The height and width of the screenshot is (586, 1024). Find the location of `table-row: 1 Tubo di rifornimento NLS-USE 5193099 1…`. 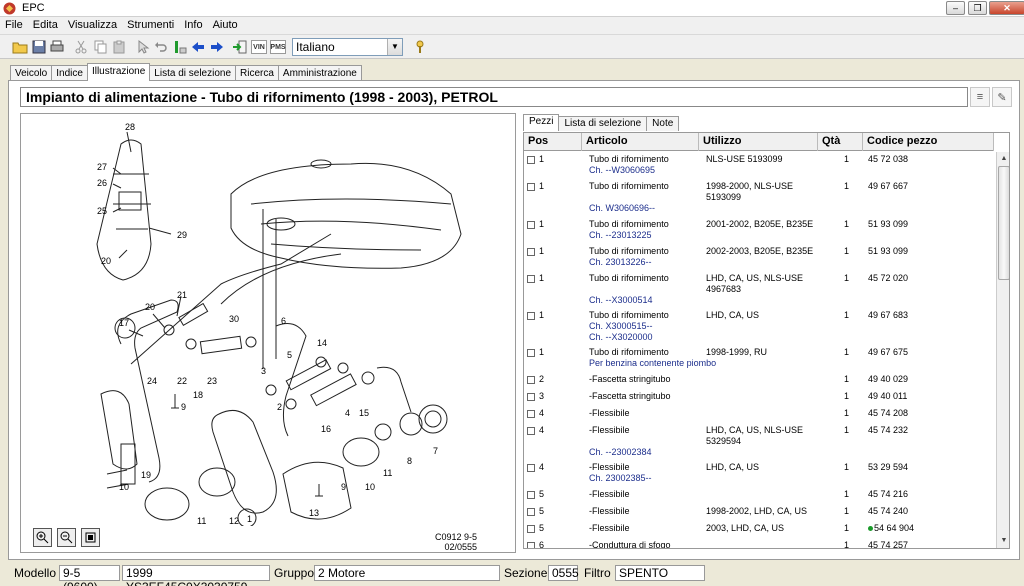

table-row: 1 Tubo di rifornimento NLS-USE 5193099 1… is located at coordinates (759, 165).